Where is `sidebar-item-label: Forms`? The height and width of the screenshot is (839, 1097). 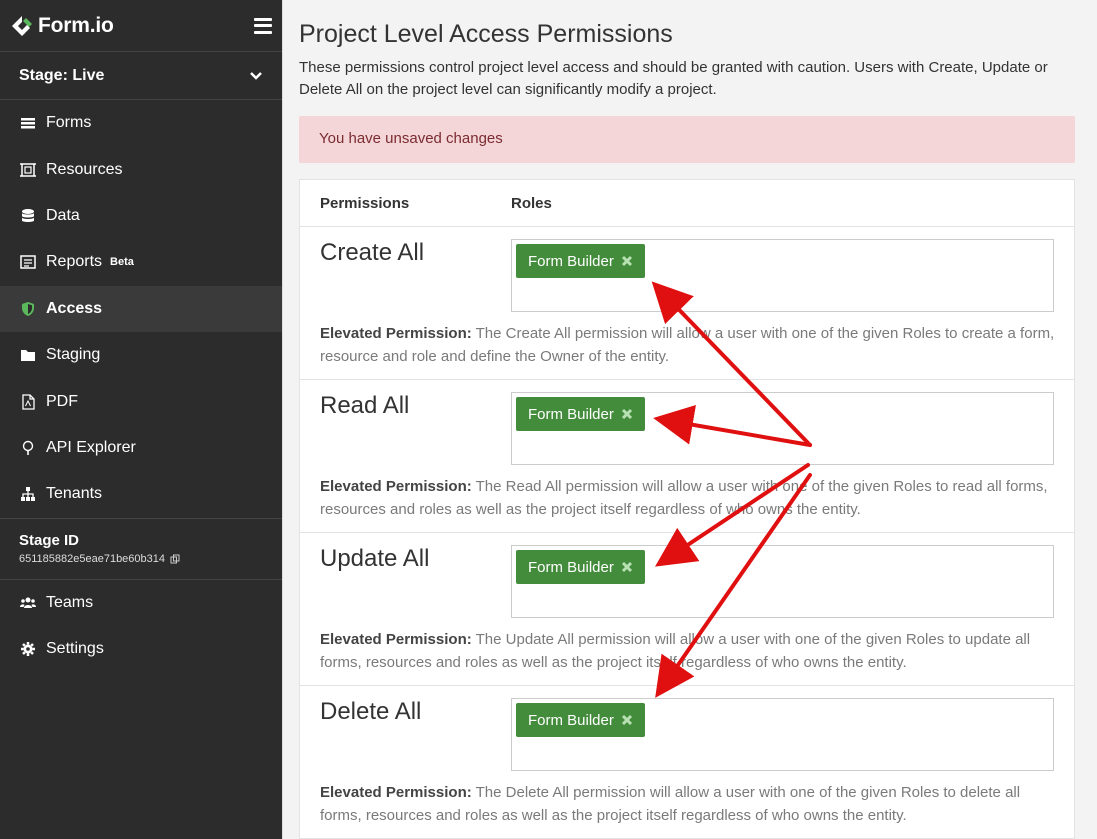 sidebar-item-label: Forms is located at coordinates (69, 123).